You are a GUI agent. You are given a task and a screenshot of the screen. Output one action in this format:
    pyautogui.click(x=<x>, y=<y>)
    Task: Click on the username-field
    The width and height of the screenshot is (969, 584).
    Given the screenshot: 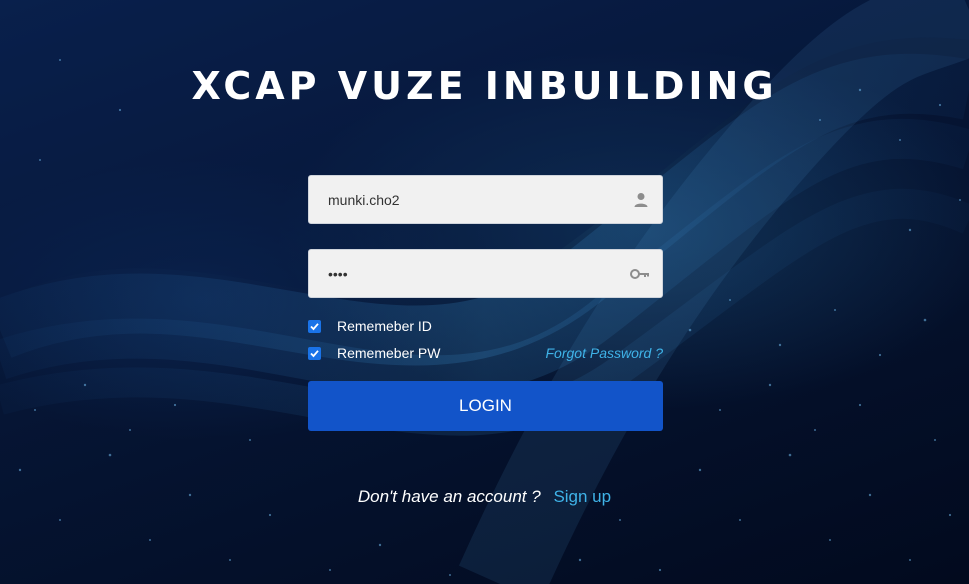 What is the action you would take?
    pyautogui.click(x=485, y=199)
    